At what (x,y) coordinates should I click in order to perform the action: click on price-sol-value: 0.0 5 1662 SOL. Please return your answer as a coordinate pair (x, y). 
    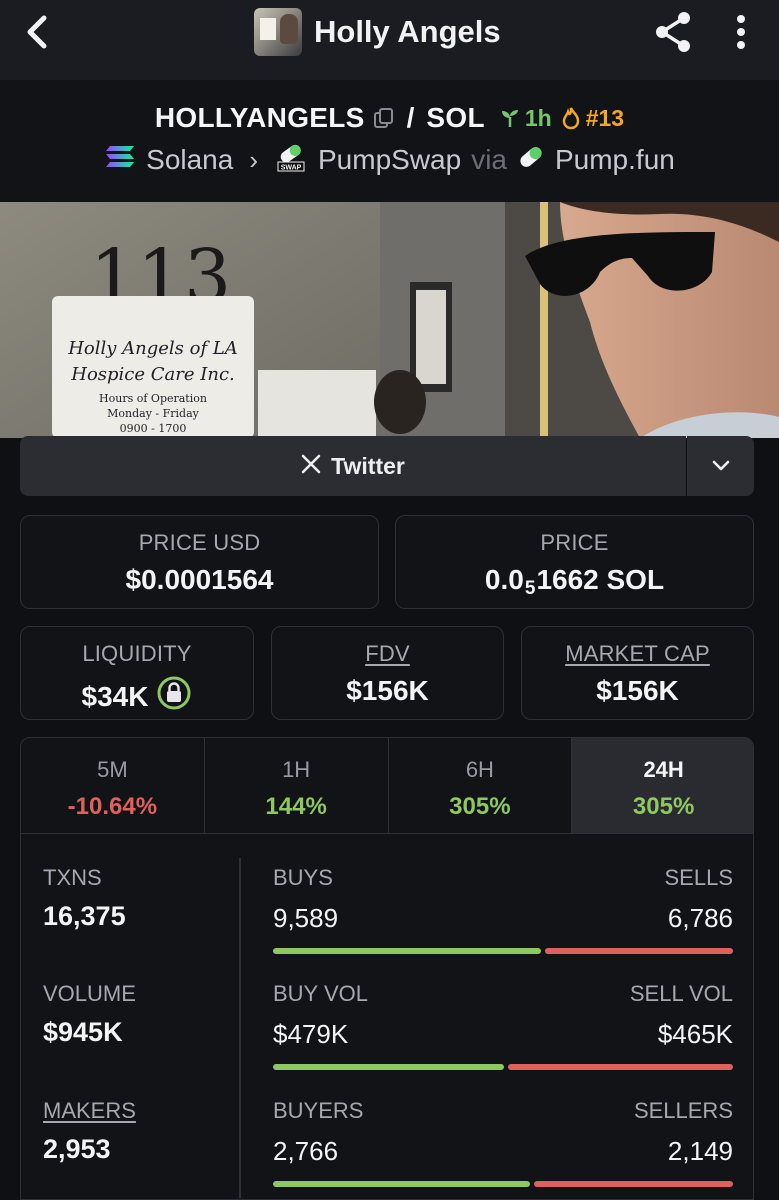
    Looking at the image, I should click on (574, 581).